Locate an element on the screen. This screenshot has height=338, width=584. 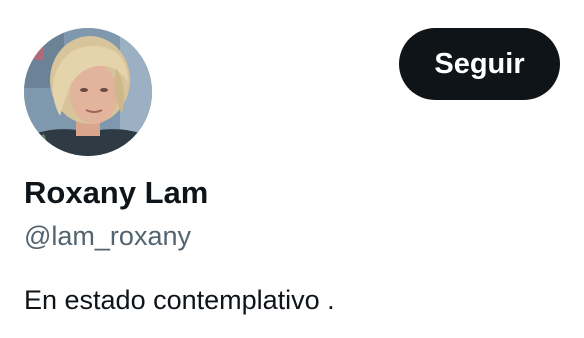
avatar-photo is located at coordinates (88, 92).